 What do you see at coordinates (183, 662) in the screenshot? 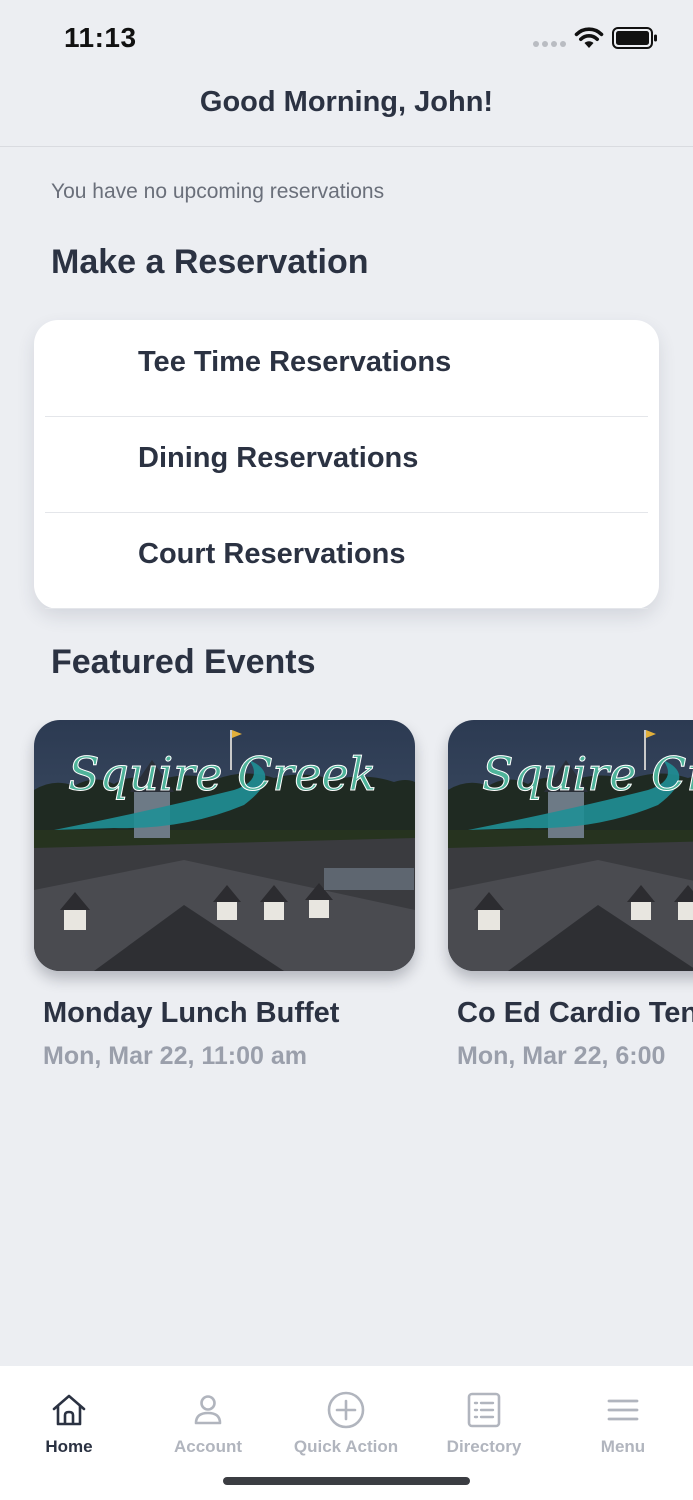
I see `featured-events-title: Featured Events` at bounding box center [183, 662].